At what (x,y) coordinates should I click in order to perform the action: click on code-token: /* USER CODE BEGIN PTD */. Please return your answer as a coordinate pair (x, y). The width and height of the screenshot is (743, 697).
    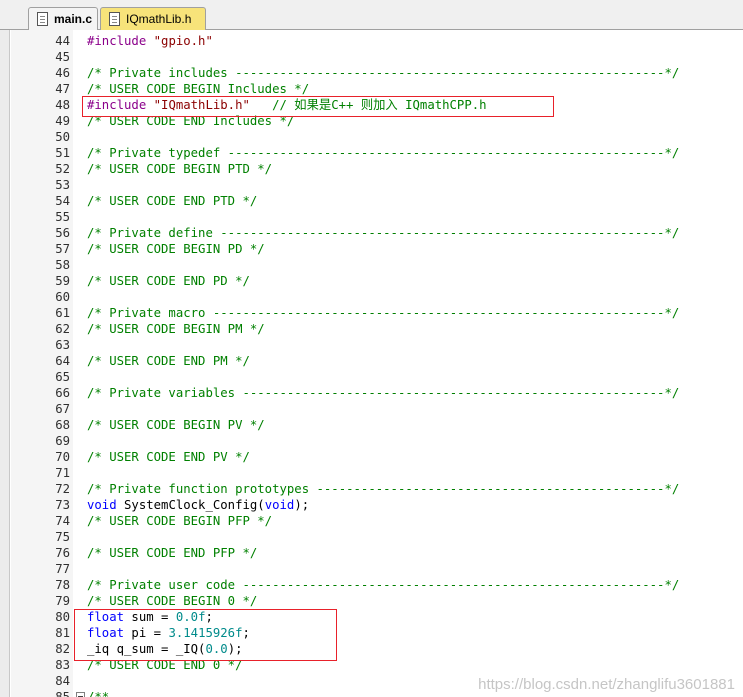
    Looking at the image, I should click on (180, 169).